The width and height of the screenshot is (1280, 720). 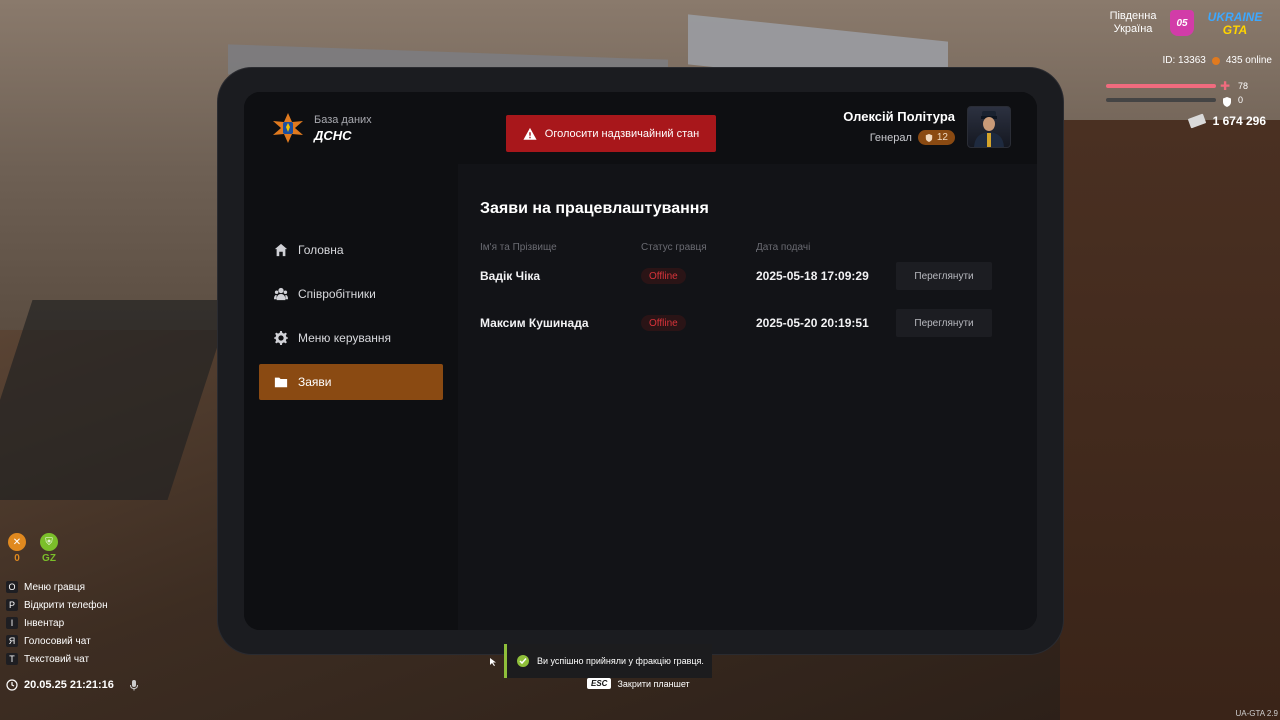 I want to click on close-tablet-hint: ESC Закрити планшет, so click(x=638, y=683).